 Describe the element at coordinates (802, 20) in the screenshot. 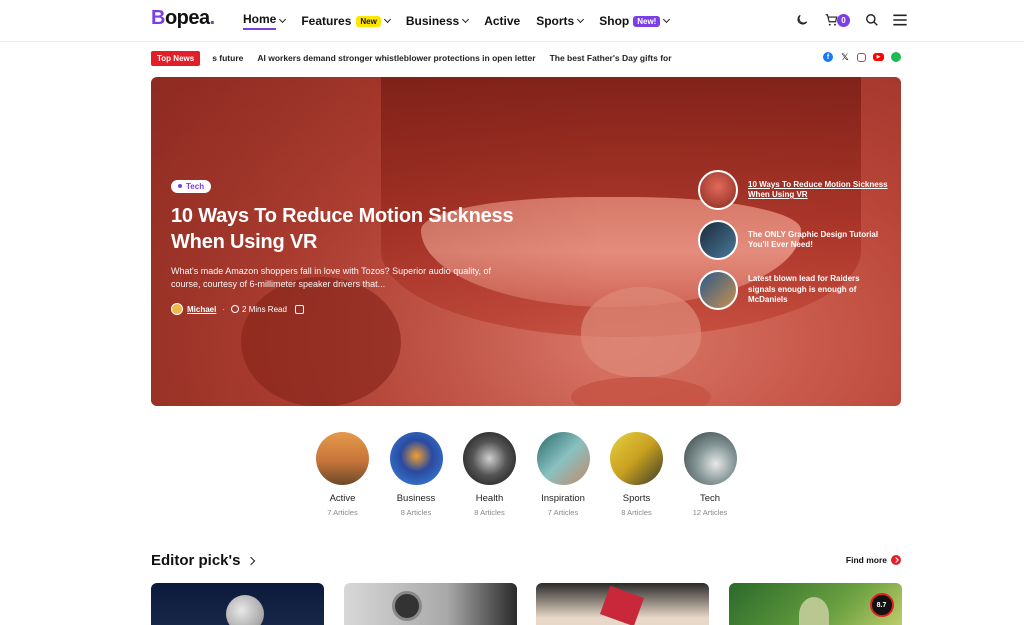

I see `dark-mode-toggle-icon` at that location.